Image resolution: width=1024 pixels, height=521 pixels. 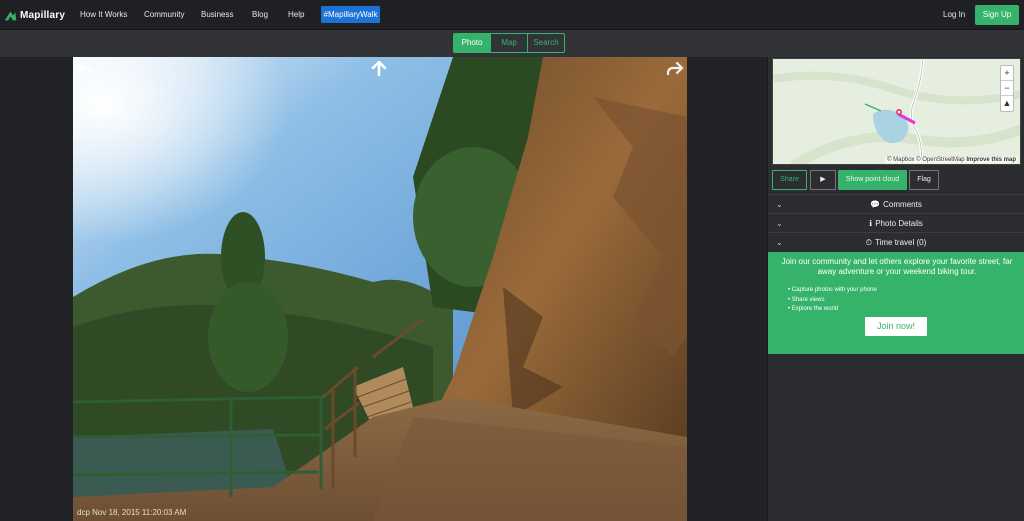 I want to click on map-tiles, so click(x=896, y=111).